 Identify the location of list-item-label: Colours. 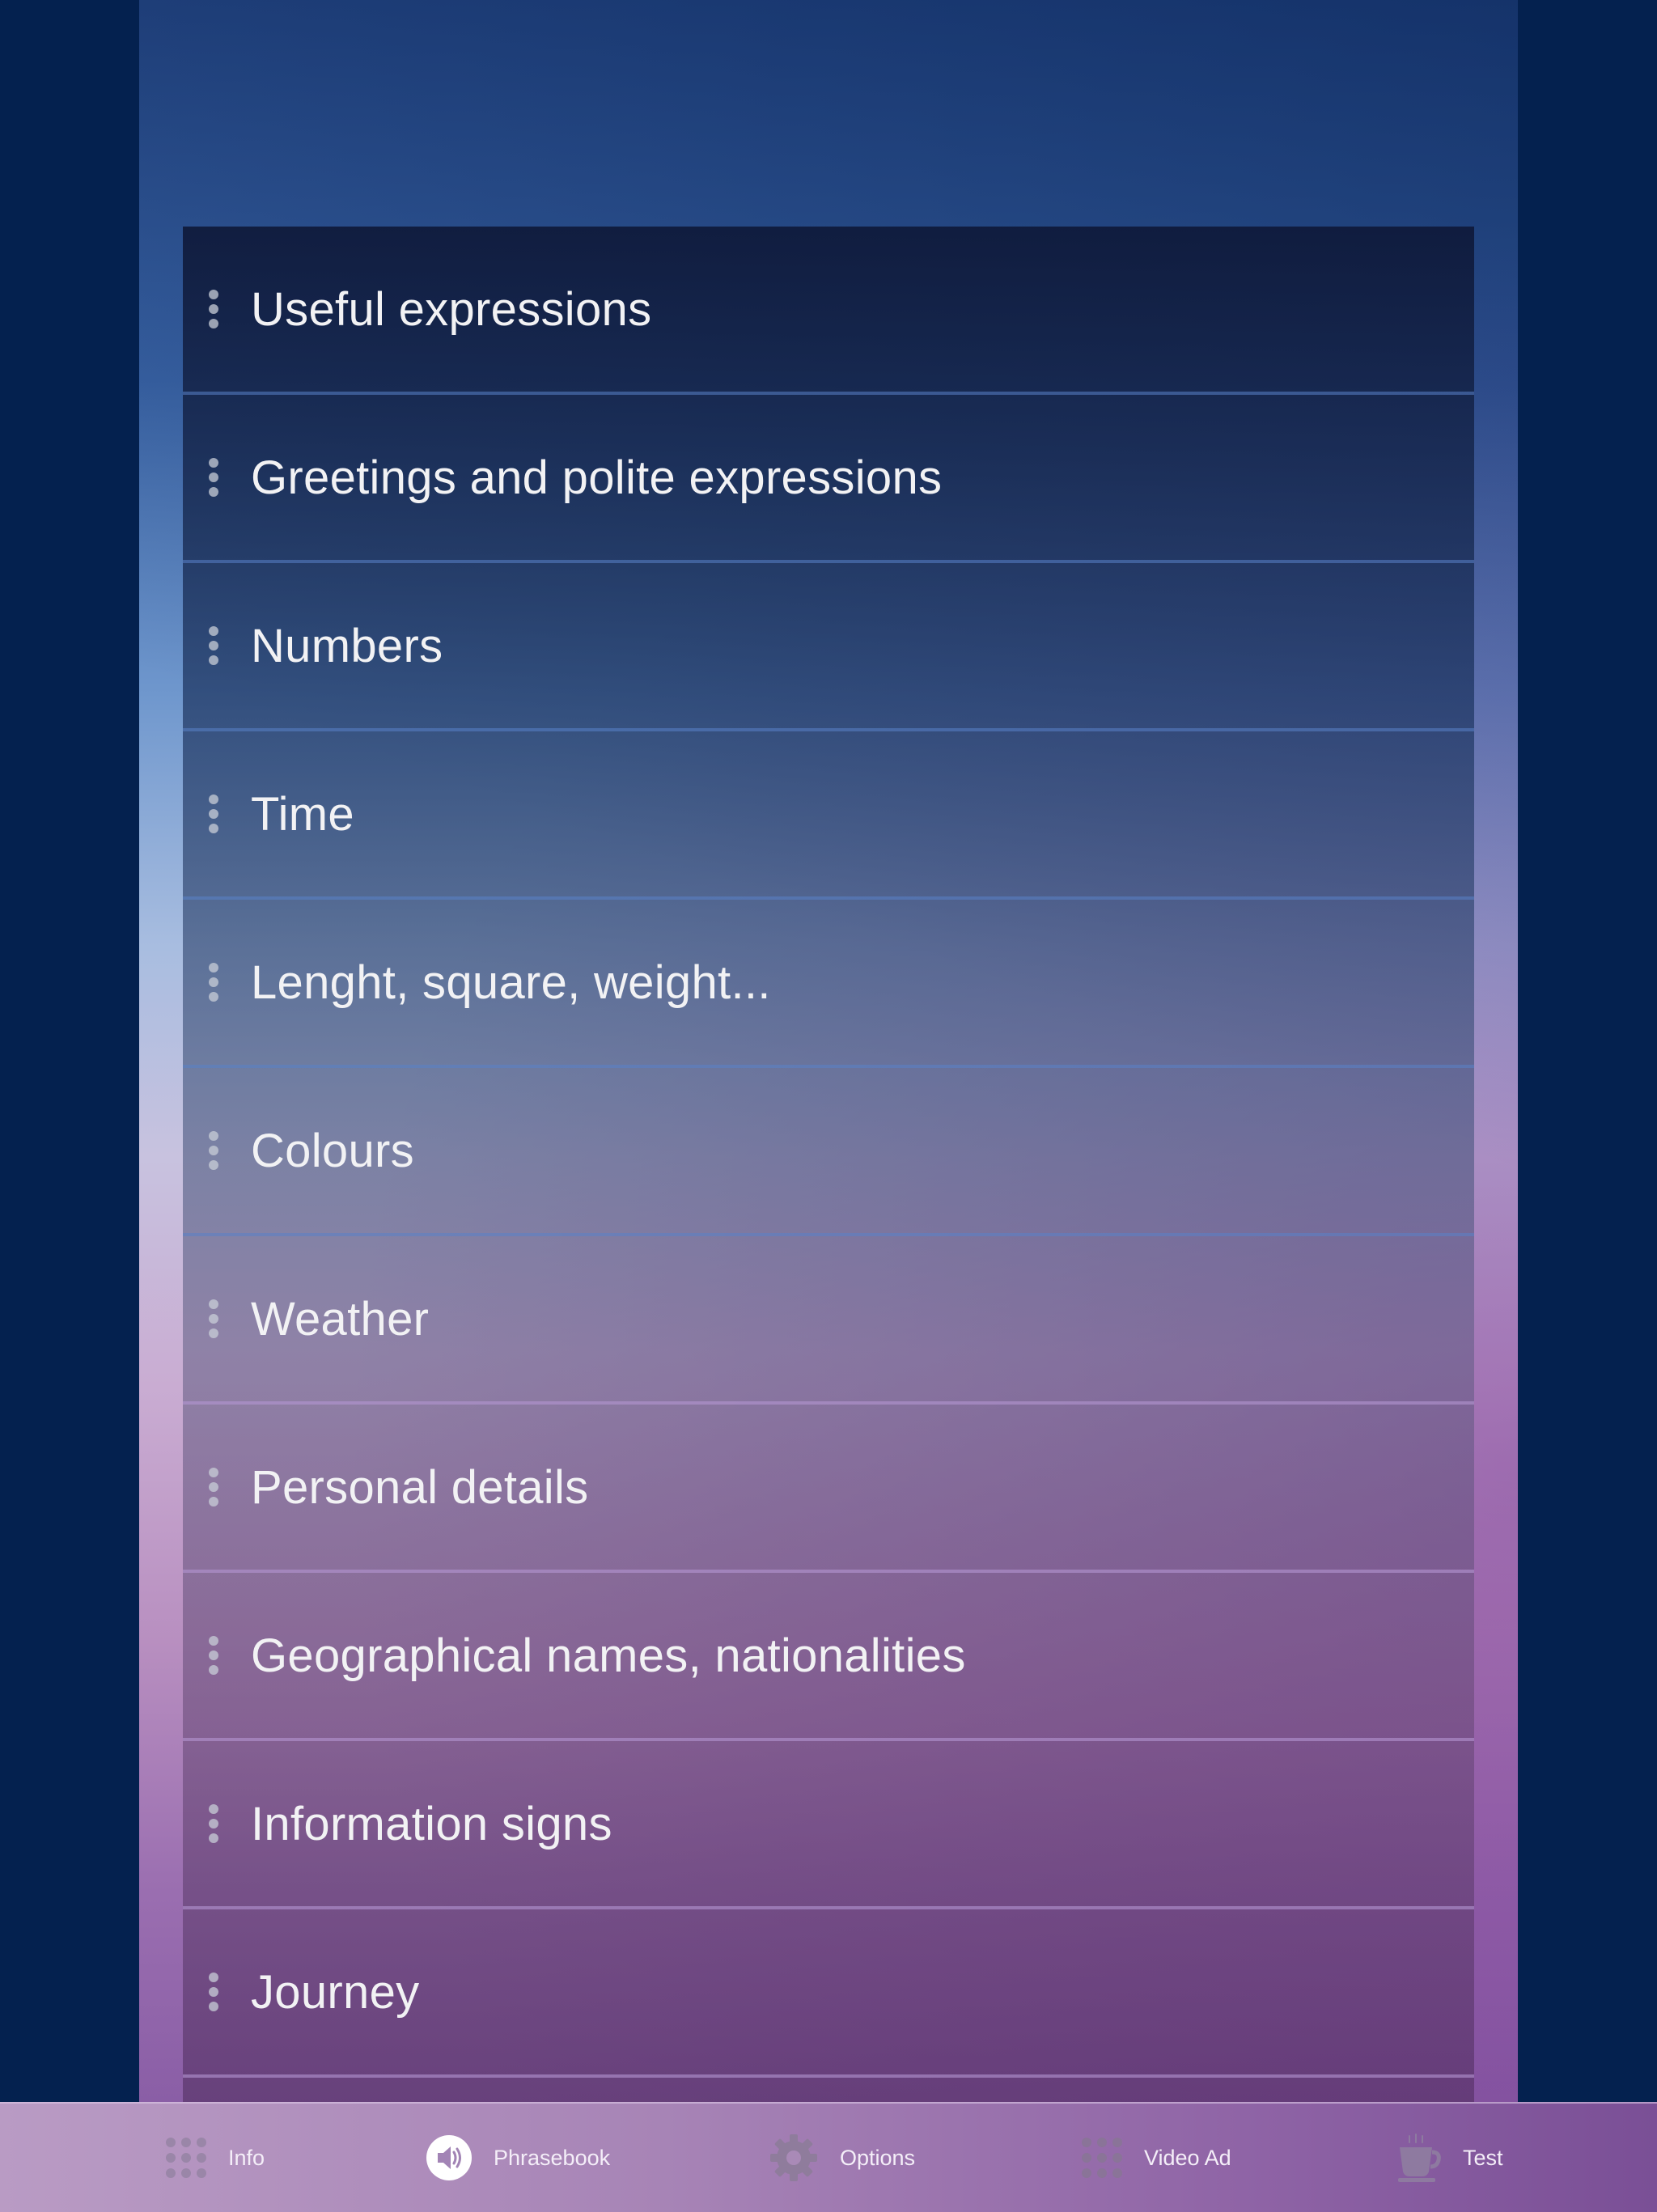
(332, 1150).